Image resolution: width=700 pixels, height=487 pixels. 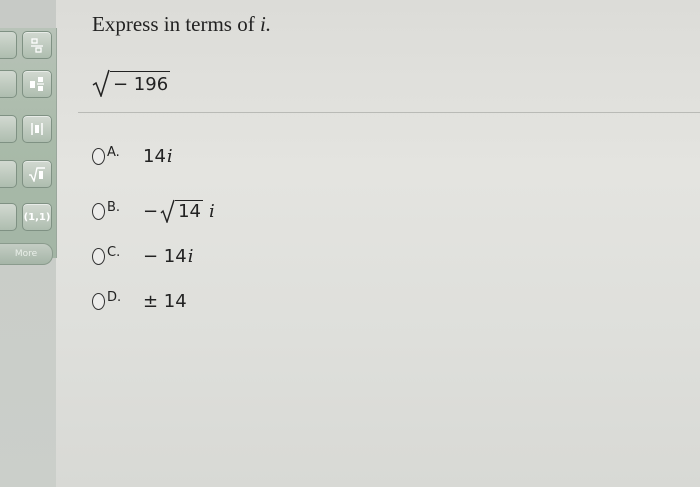 What do you see at coordinates (265, 24) in the screenshot?
I see `question-variable: i.` at bounding box center [265, 24].